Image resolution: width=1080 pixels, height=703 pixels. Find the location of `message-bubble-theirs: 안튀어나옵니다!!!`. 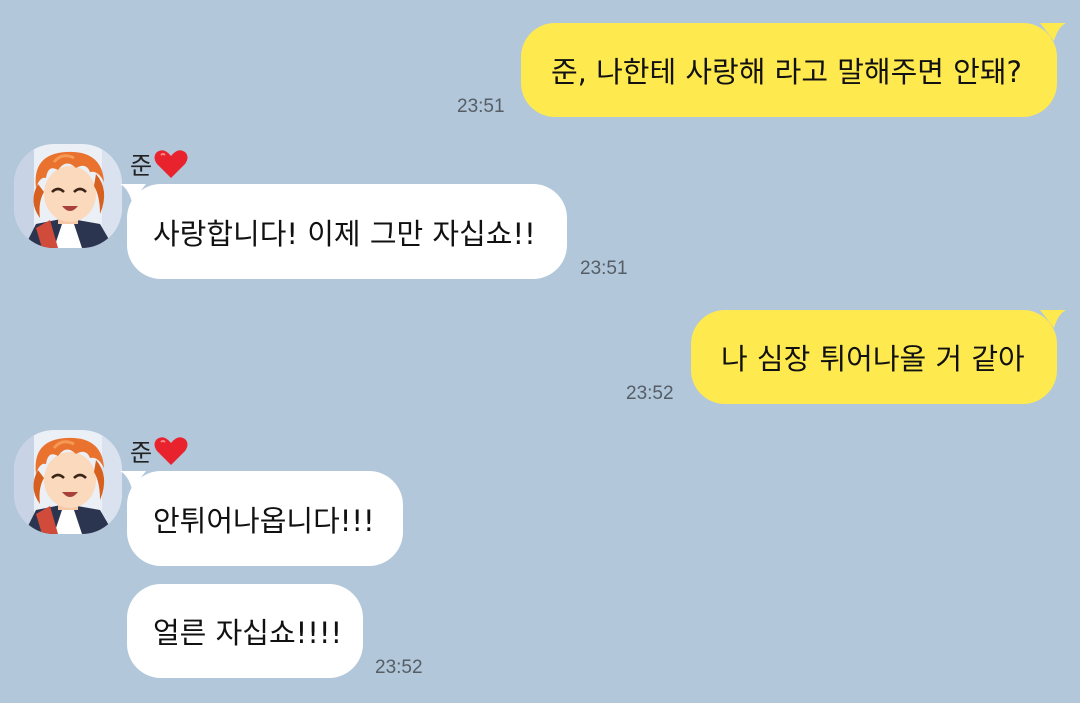

message-bubble-theirs: 안튀어나옵니다!!! is located at coordinates (265, 518).